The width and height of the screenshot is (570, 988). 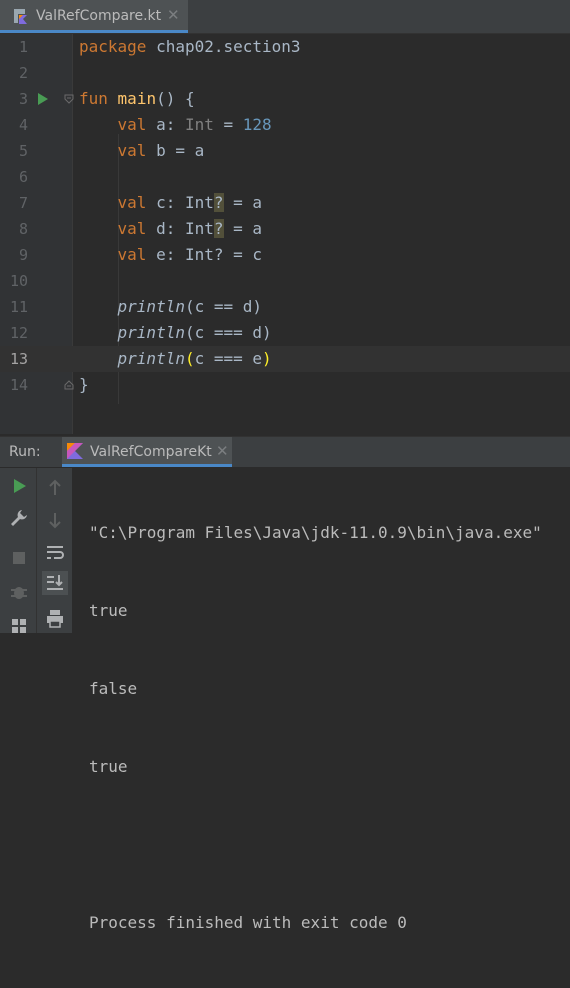 I want to click on line-number: 5, so click(x=23, y=151).